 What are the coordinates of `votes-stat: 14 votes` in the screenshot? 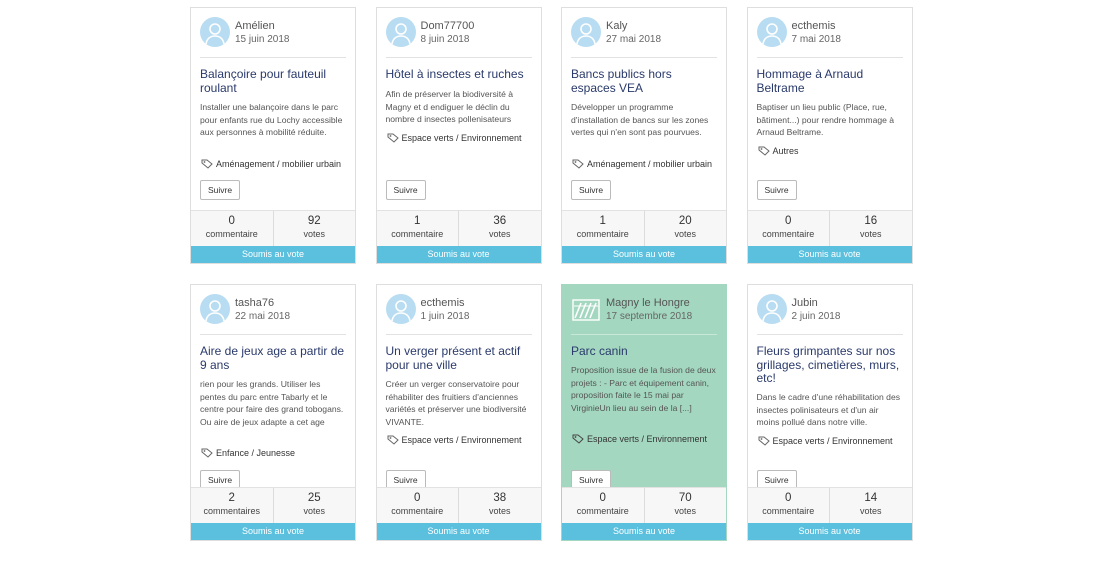 It's located at (870, 505).